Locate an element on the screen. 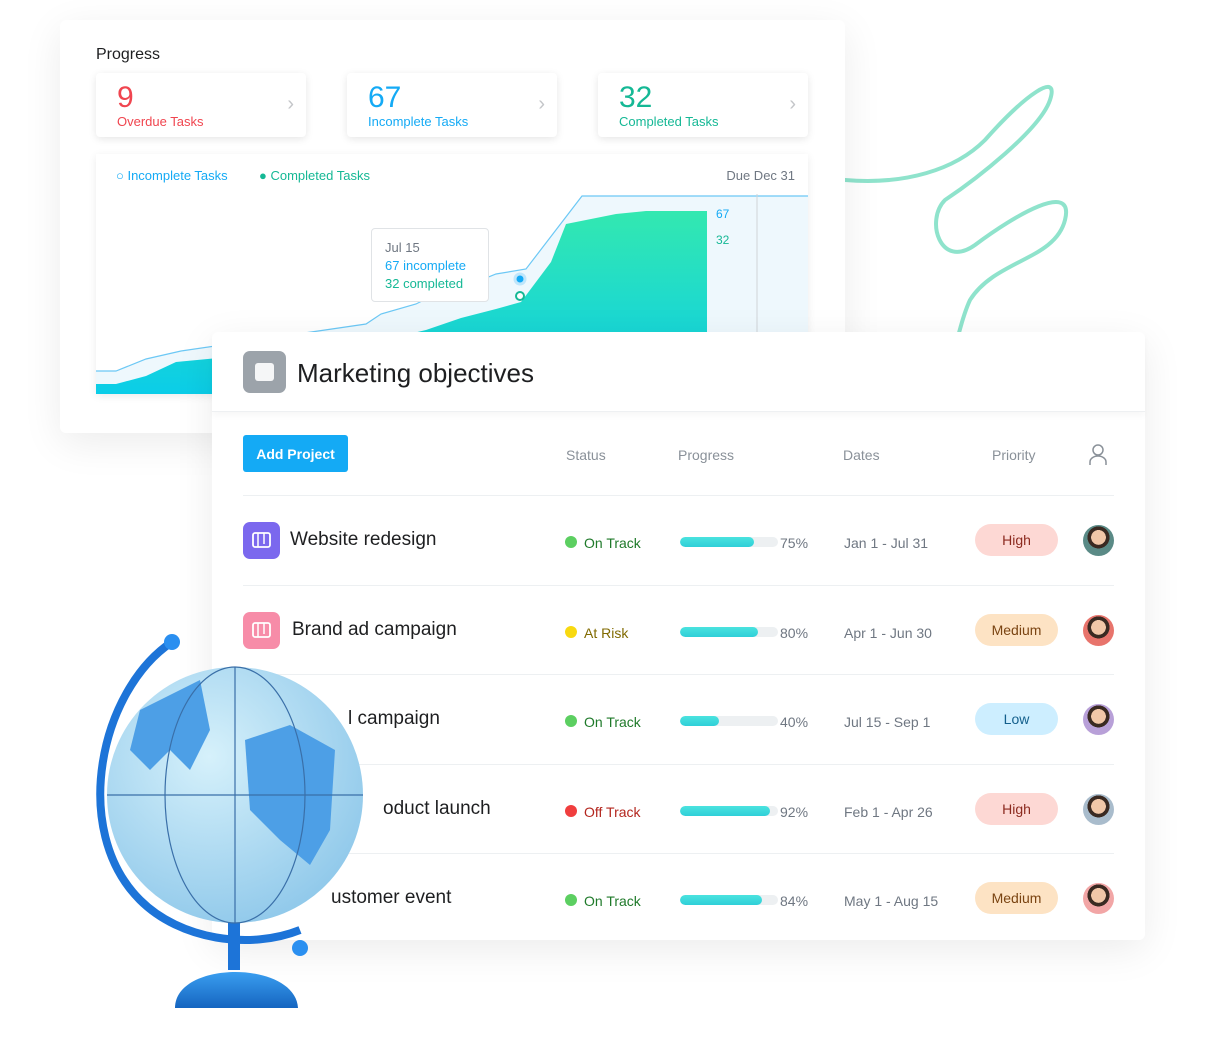 This screenshot has height=1042, width=1206. date-range: Apr 1 - Jun 30 is located at coordinates (888, 633).